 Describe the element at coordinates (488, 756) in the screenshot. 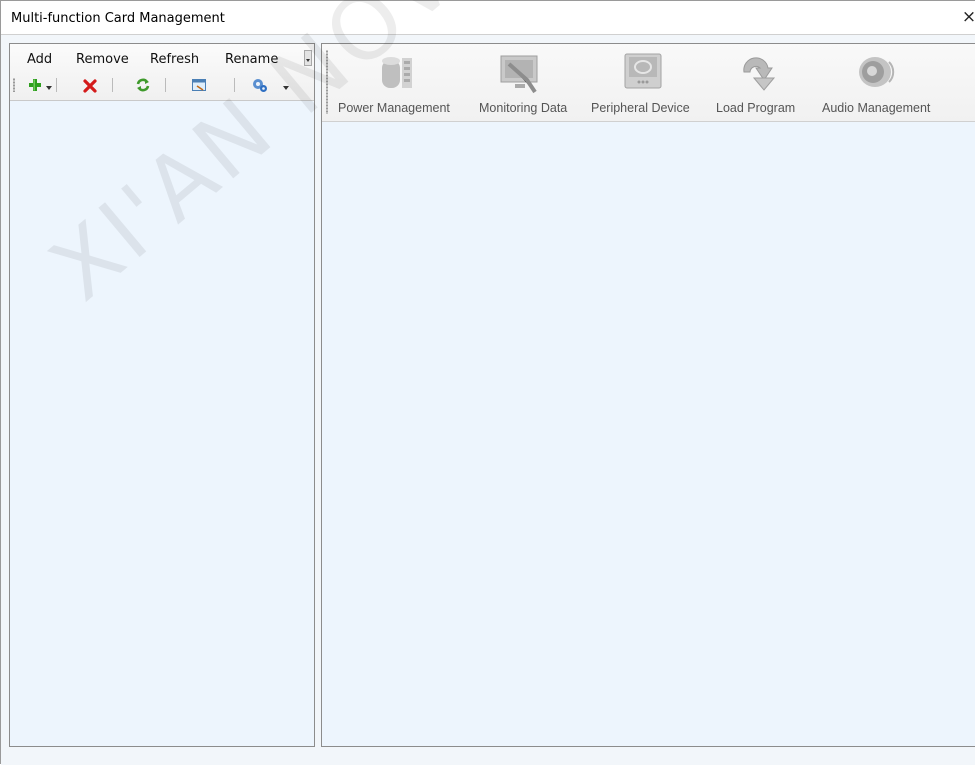

I see `status-strip` at that location.